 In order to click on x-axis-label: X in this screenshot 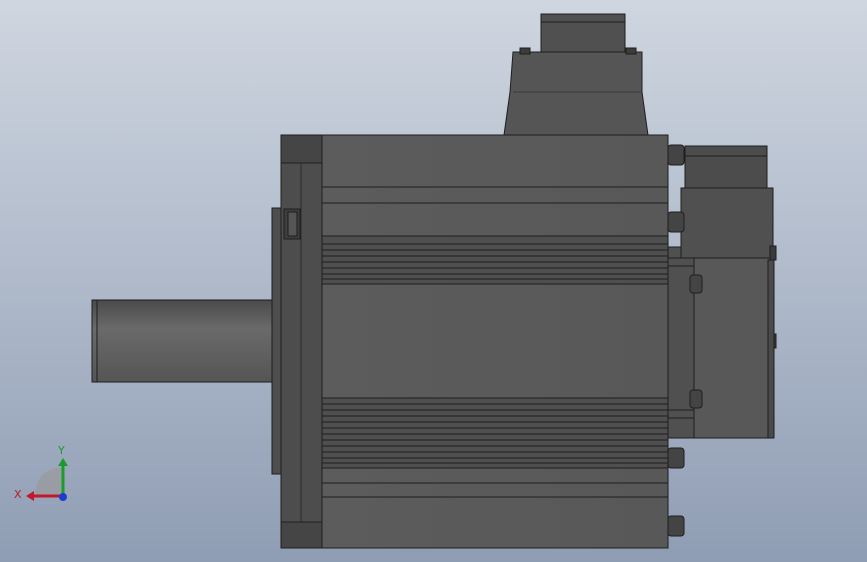, I will do `click(18, 494)`.